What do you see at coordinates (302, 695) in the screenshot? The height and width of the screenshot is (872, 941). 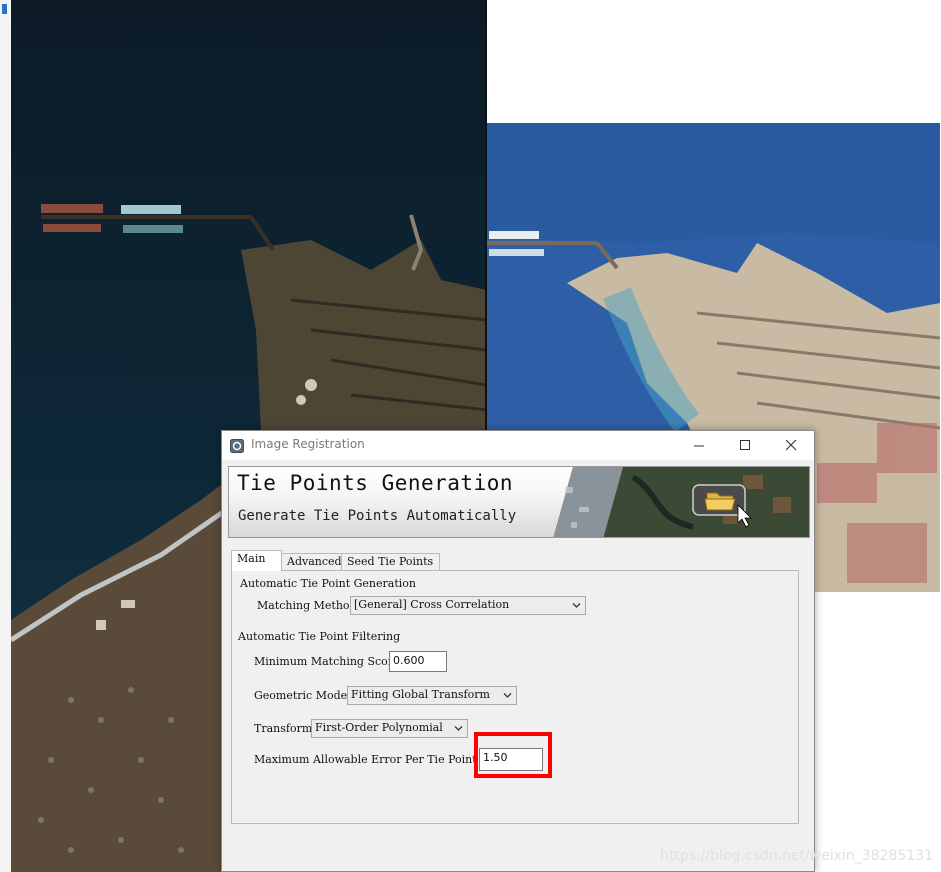 I see `geometric-model-label: Geometric Model` at bounding box center [302, 695].